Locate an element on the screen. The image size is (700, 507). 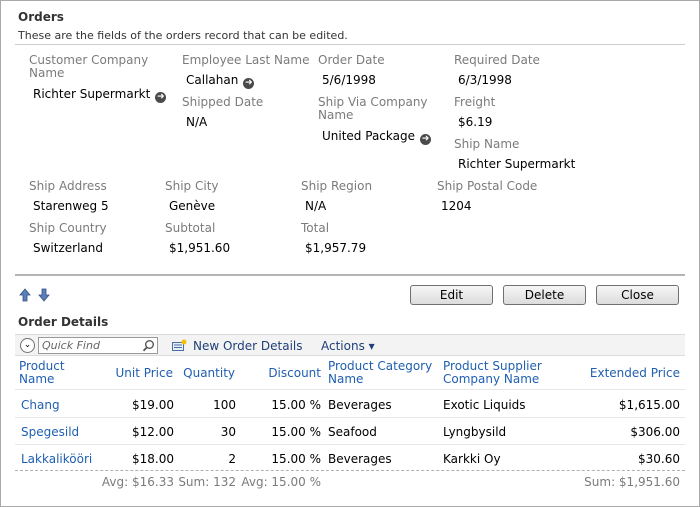
chevron-down-icon: ⌄ is located at coordinates (27, 345).